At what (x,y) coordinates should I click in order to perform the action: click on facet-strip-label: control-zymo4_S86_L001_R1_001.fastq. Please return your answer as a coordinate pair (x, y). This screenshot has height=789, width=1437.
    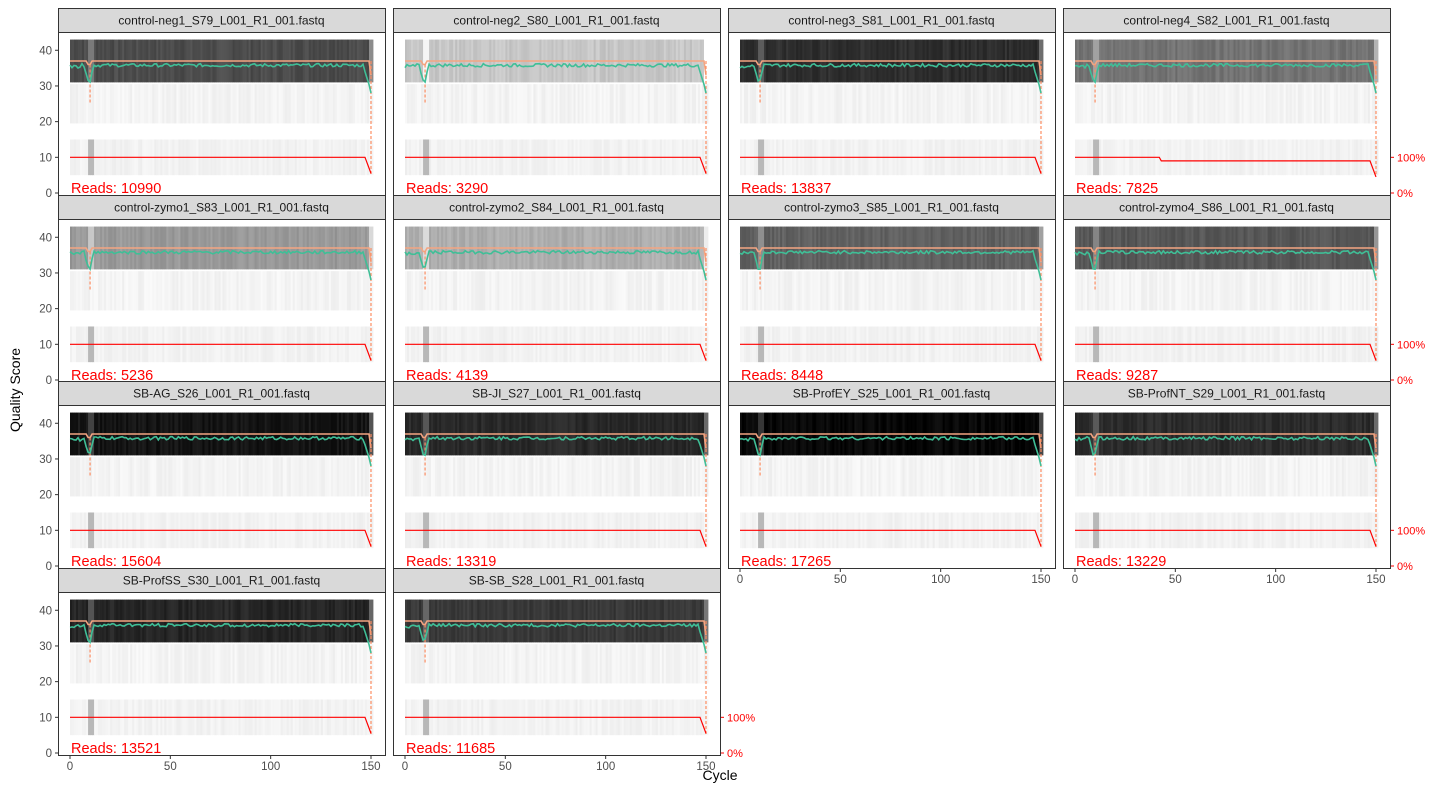
    Looking at the image, I should click on (1226, 208).